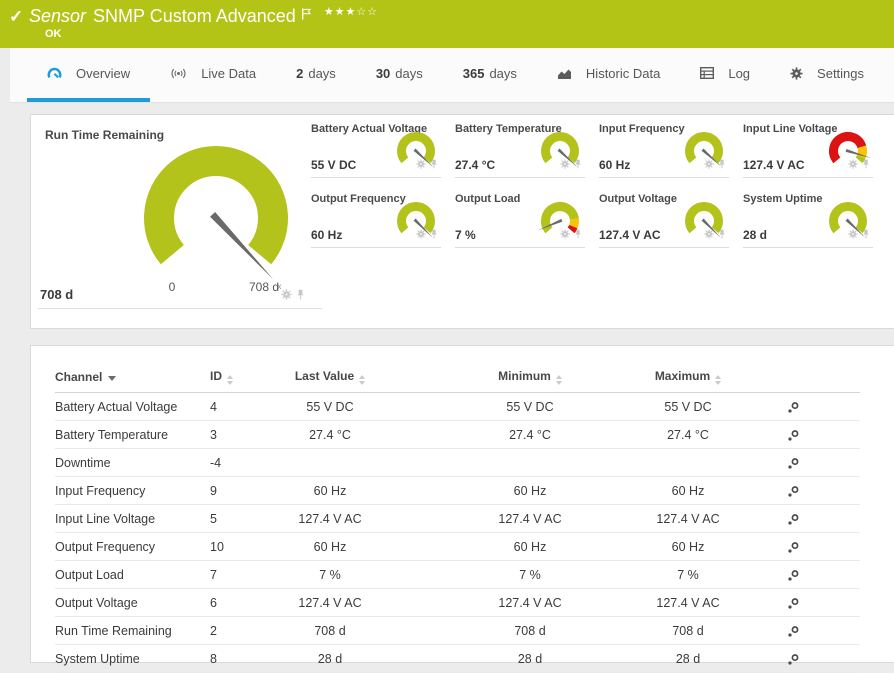  I want to click on gauge-tile-input-frequency: Input Frequency 60 Hz, so click(664, 149).